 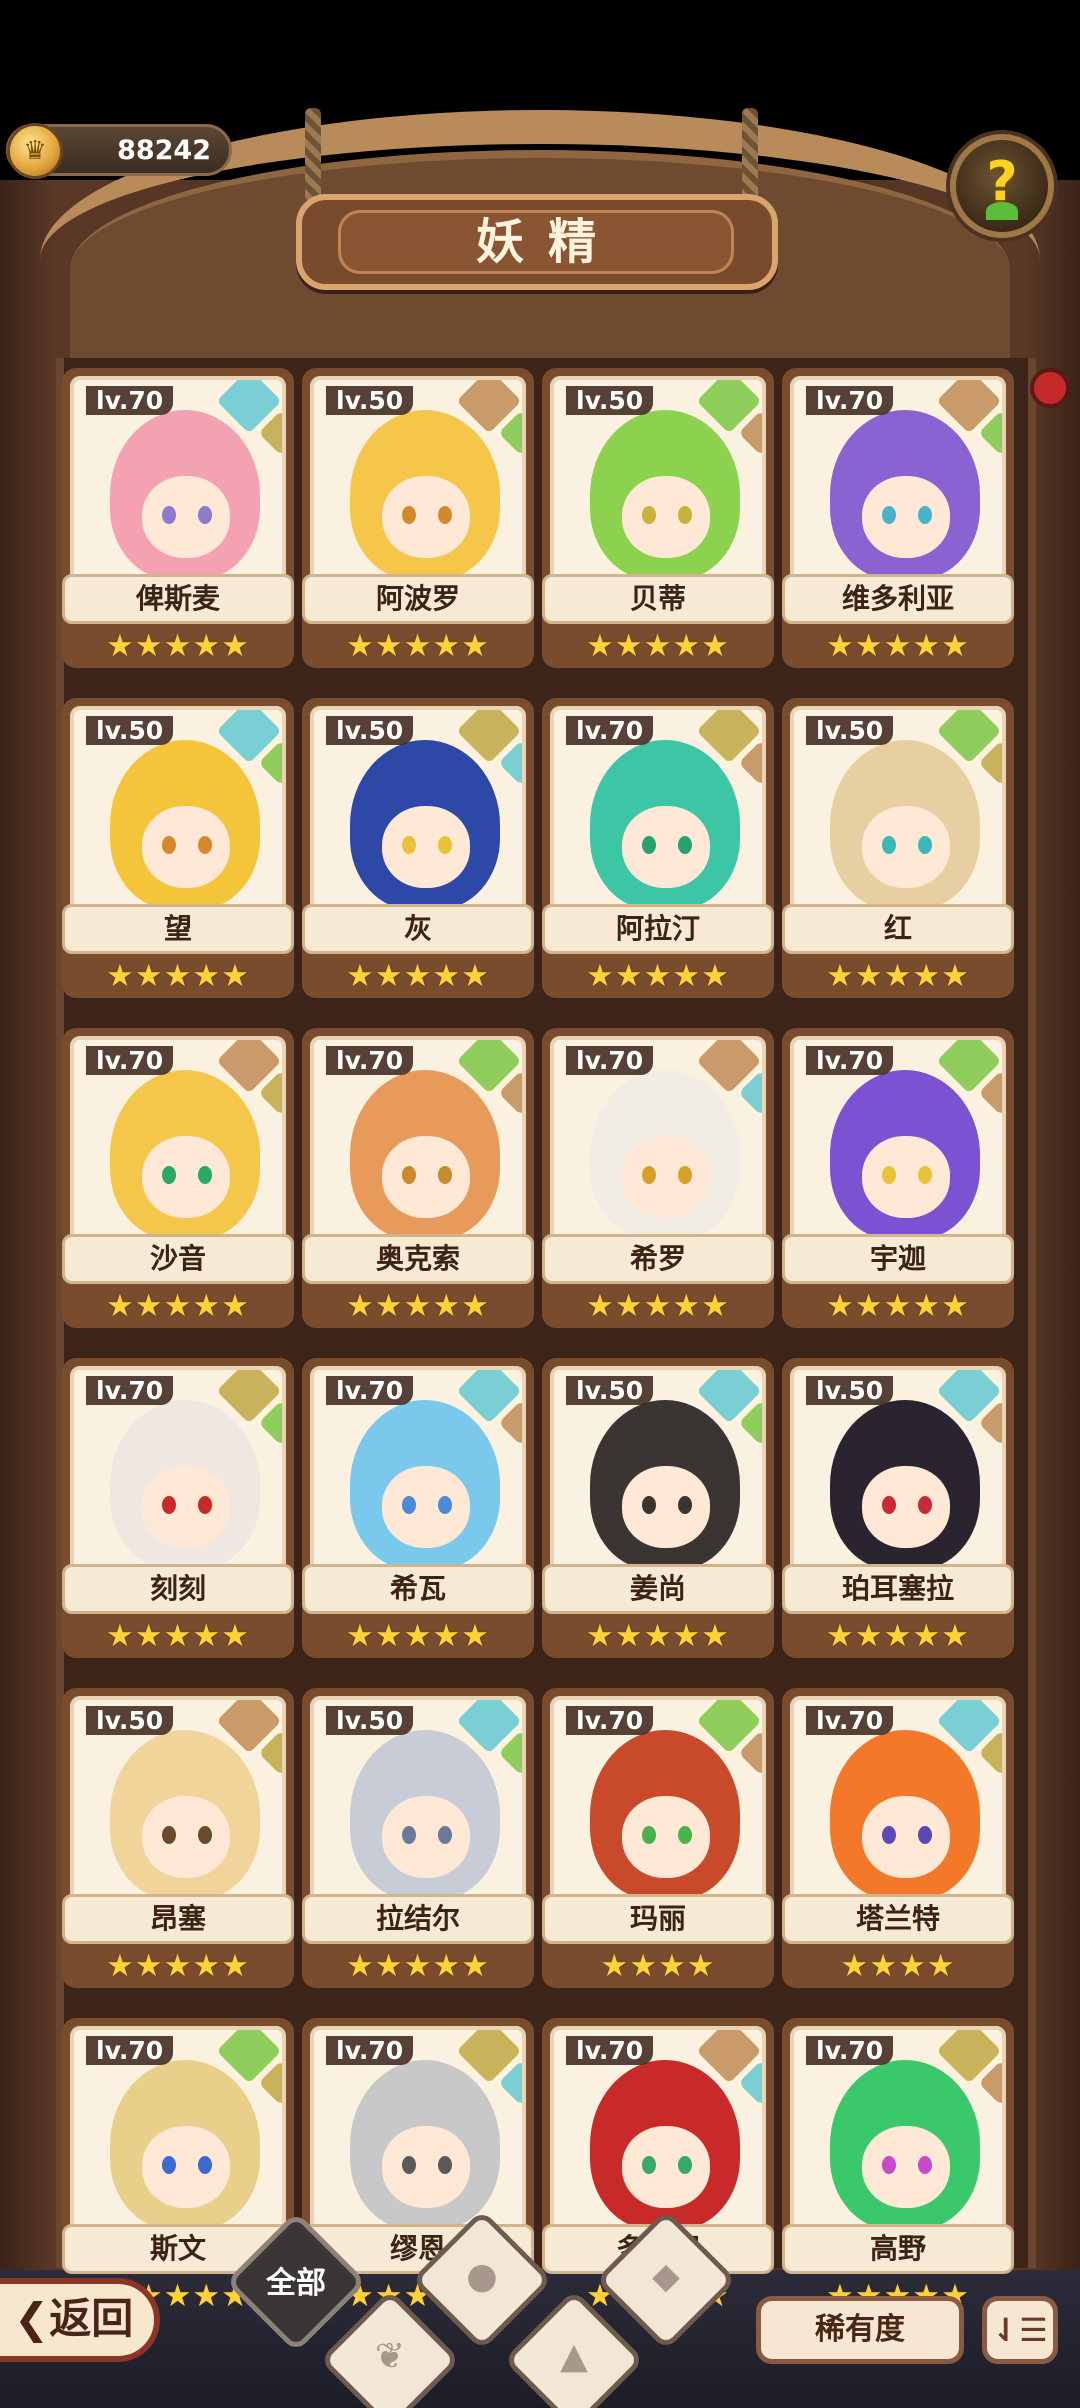 I want to click on fairy-card: lv.70 沙音 ★★★★★, so click(x=178, y=1183).